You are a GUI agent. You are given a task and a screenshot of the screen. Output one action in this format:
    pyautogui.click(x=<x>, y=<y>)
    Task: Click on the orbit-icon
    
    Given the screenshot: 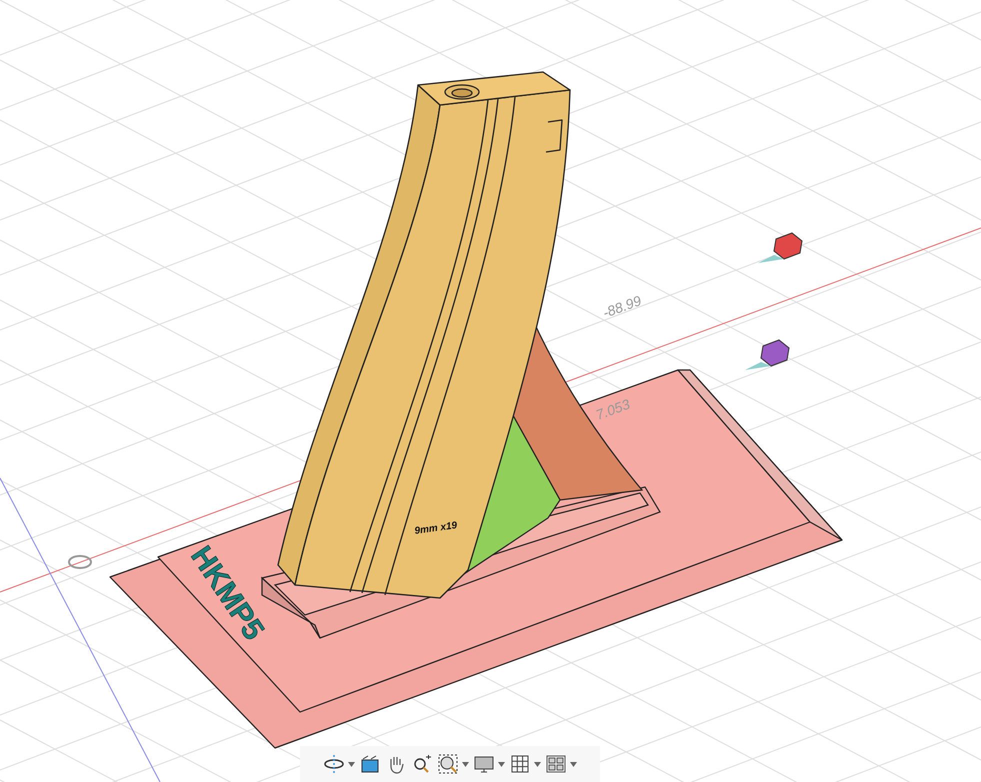 What is the action you would take?
    pyautogui.click(x=334, y=764)
    